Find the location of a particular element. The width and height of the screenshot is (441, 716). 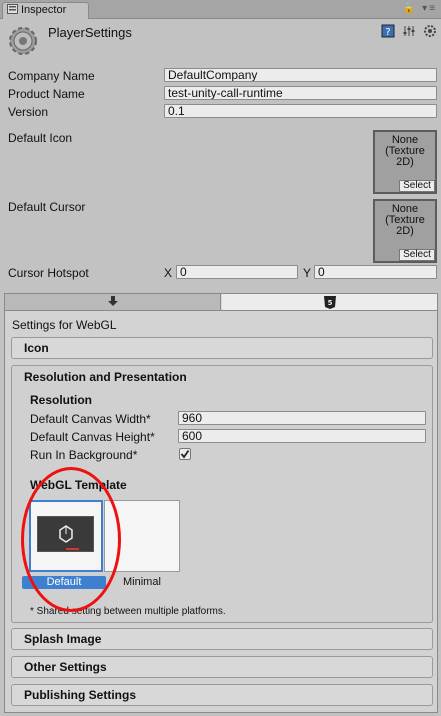

version-field: 0.1 is located at coordinates (300, 111).